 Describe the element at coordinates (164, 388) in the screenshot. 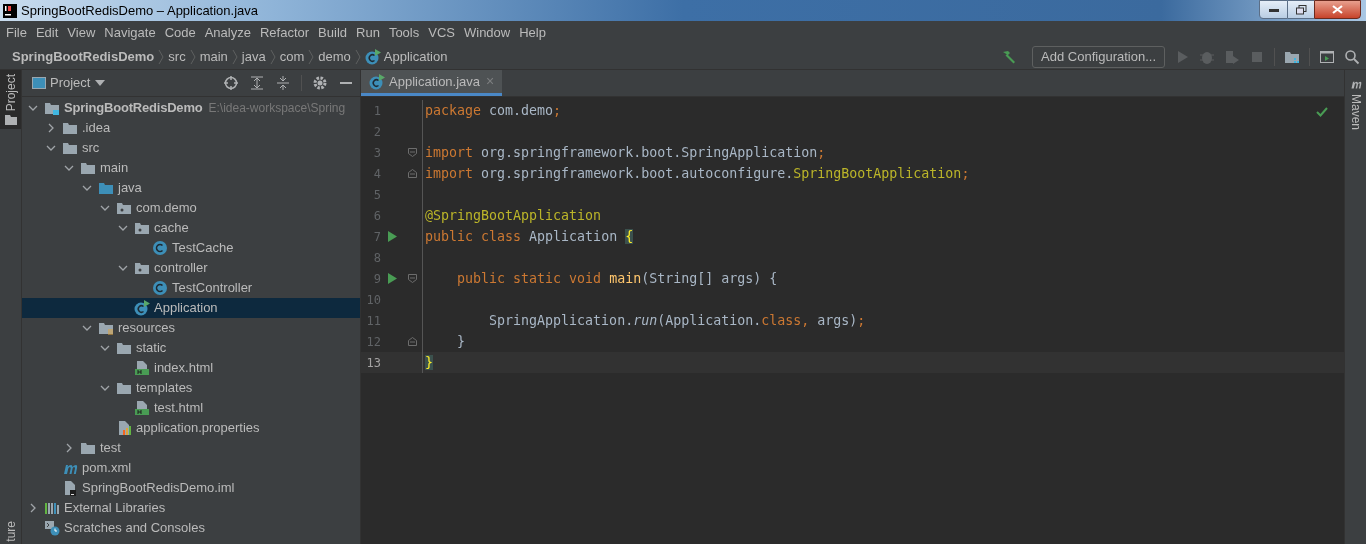

I see `tree-item-label: templates` at that location.